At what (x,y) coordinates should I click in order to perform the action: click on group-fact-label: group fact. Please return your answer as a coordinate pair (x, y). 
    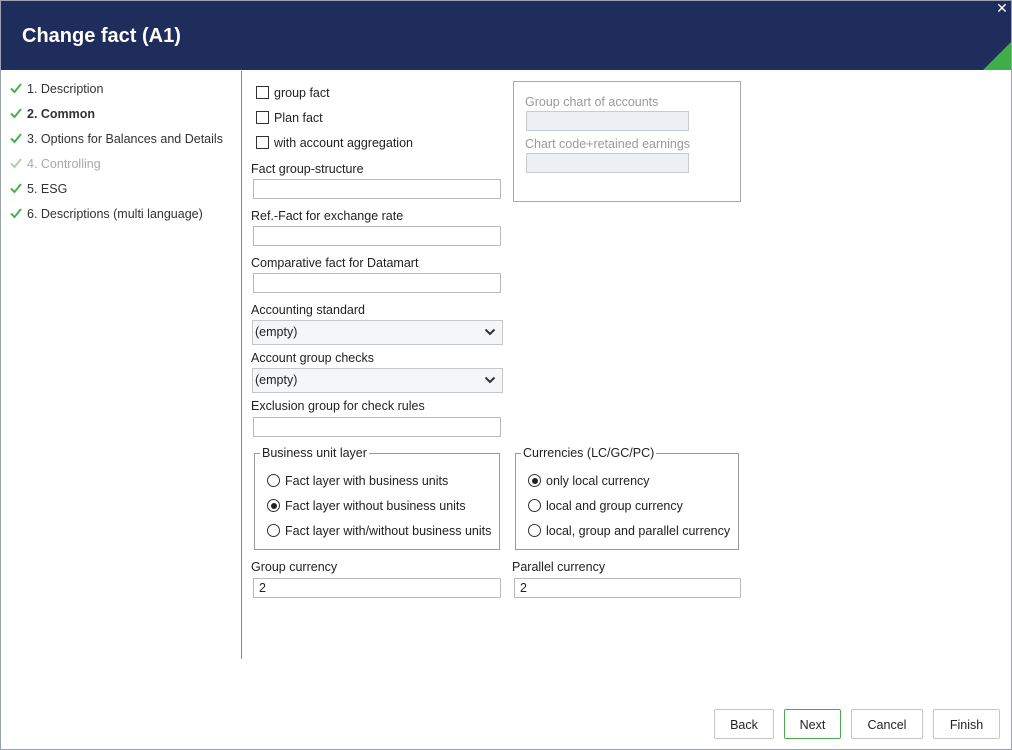
    Looking at the image, I should click on (302, 93).